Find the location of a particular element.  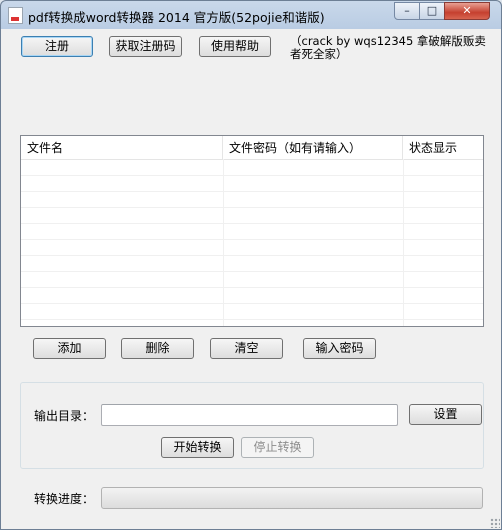

output-directory-input is located at coordinates (249, 415).